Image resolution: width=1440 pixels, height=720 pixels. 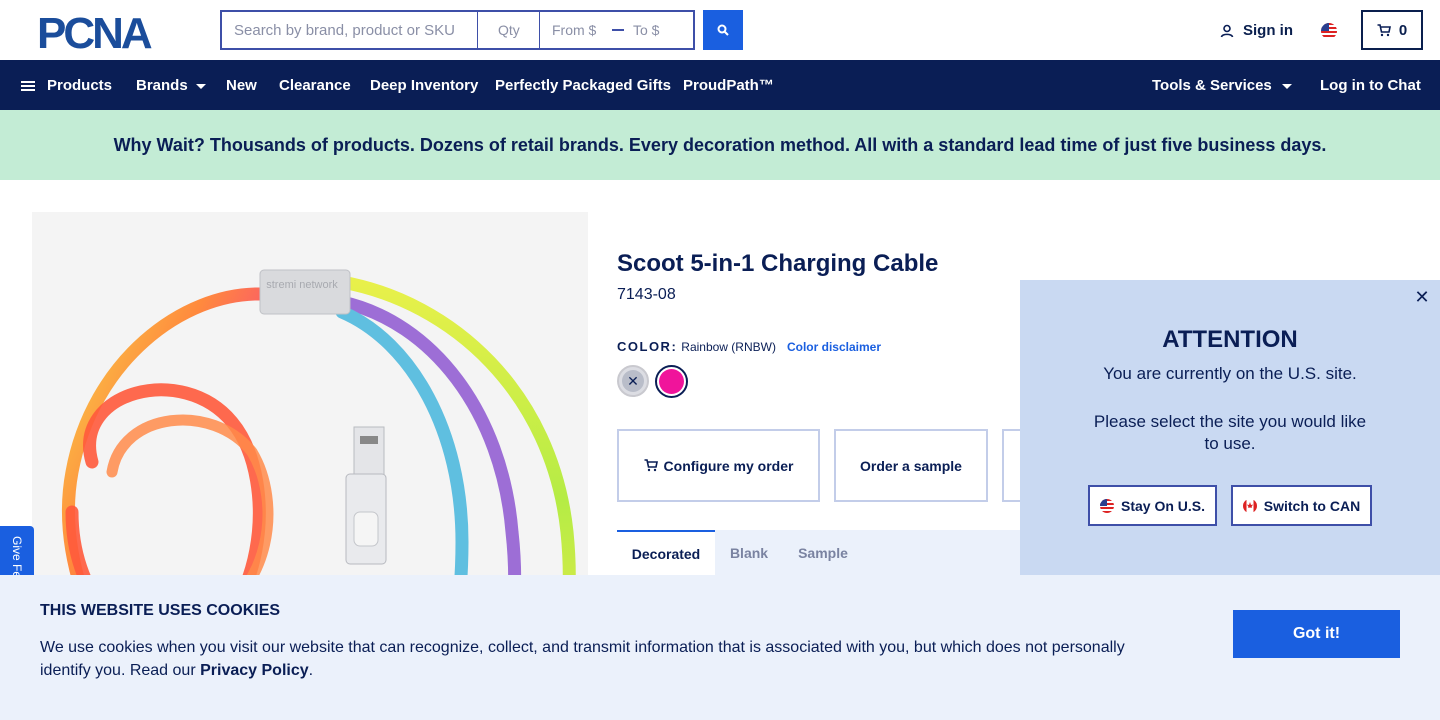 I want to click on popup-message: You are currently on the U.S. site., so click(x=1230, y=373).